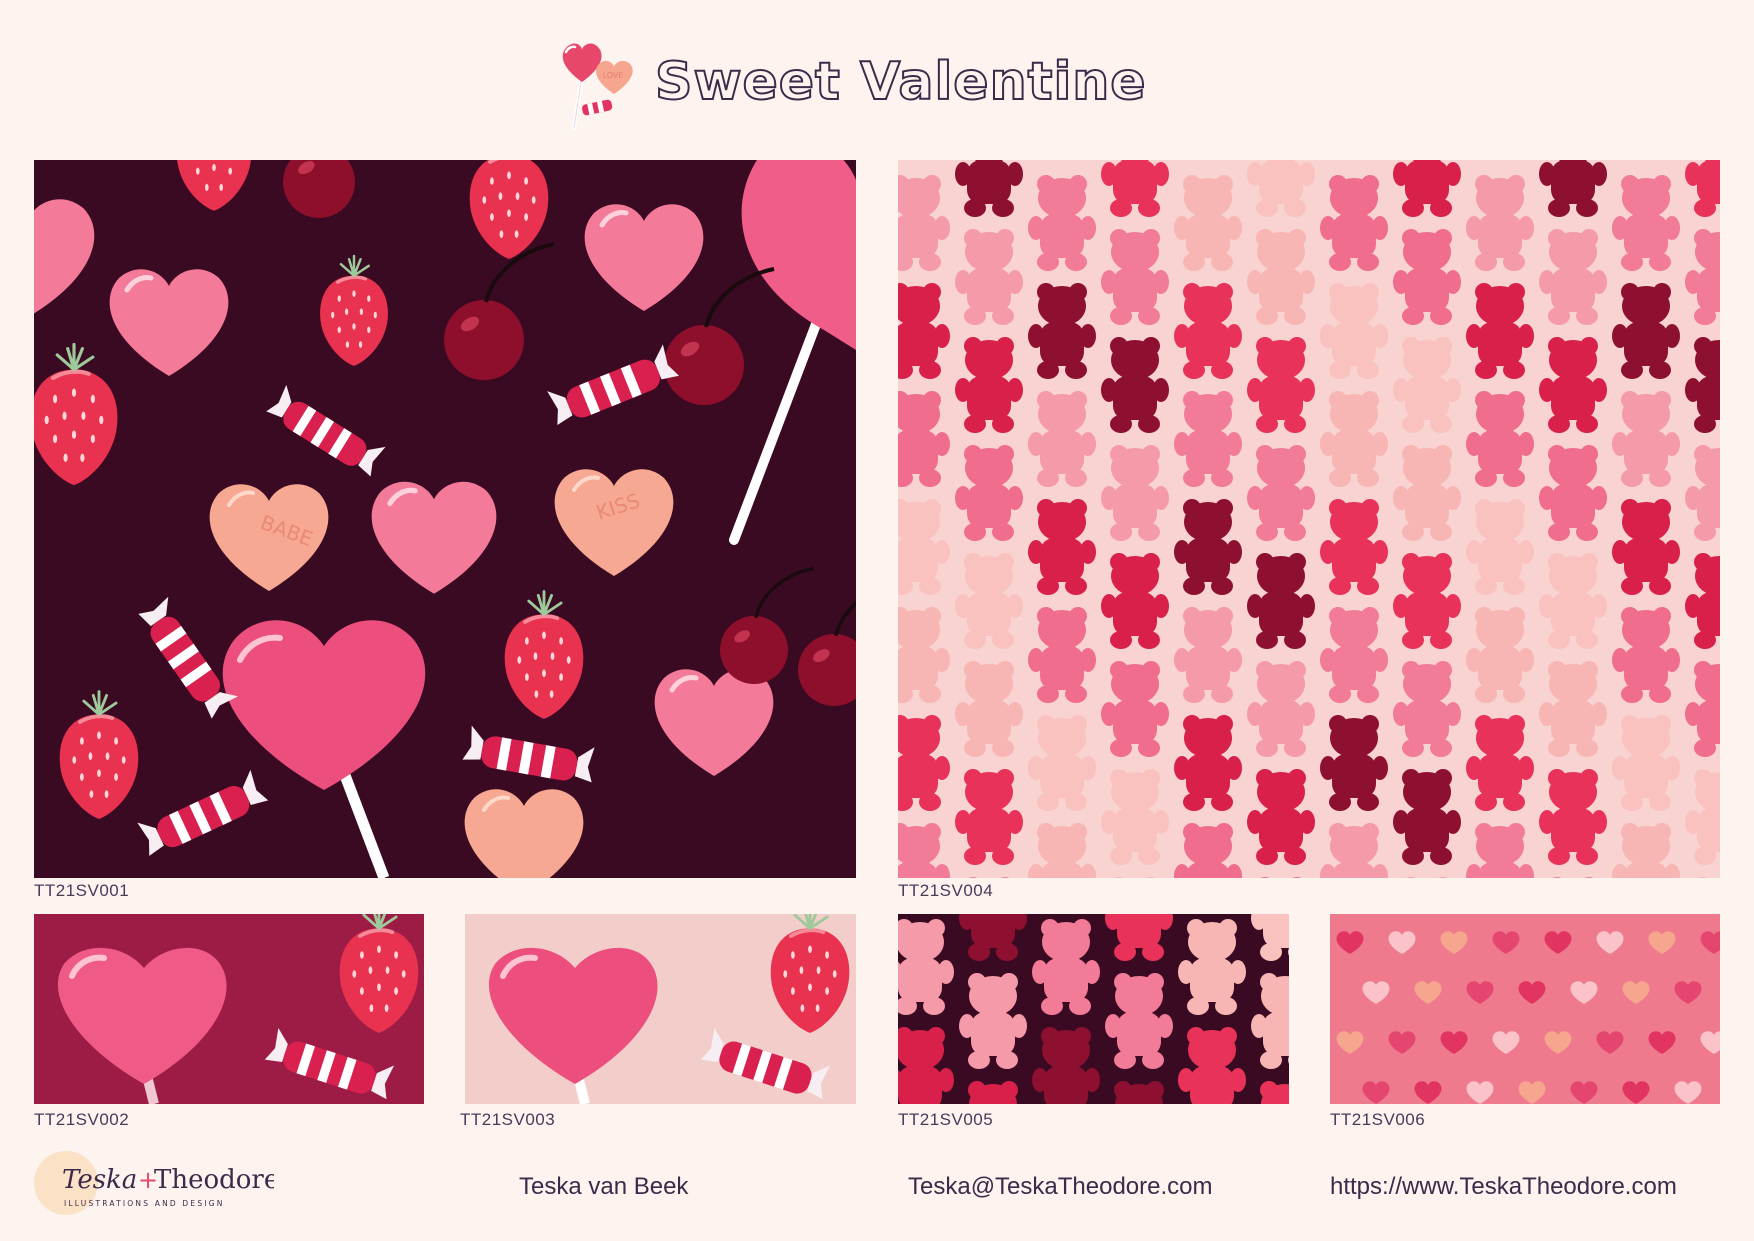 This screenshot has width=1754, height=1241. I want to click on svg-text: ILLUSTRATIONS AND DESIGN, so click(144, 1203).